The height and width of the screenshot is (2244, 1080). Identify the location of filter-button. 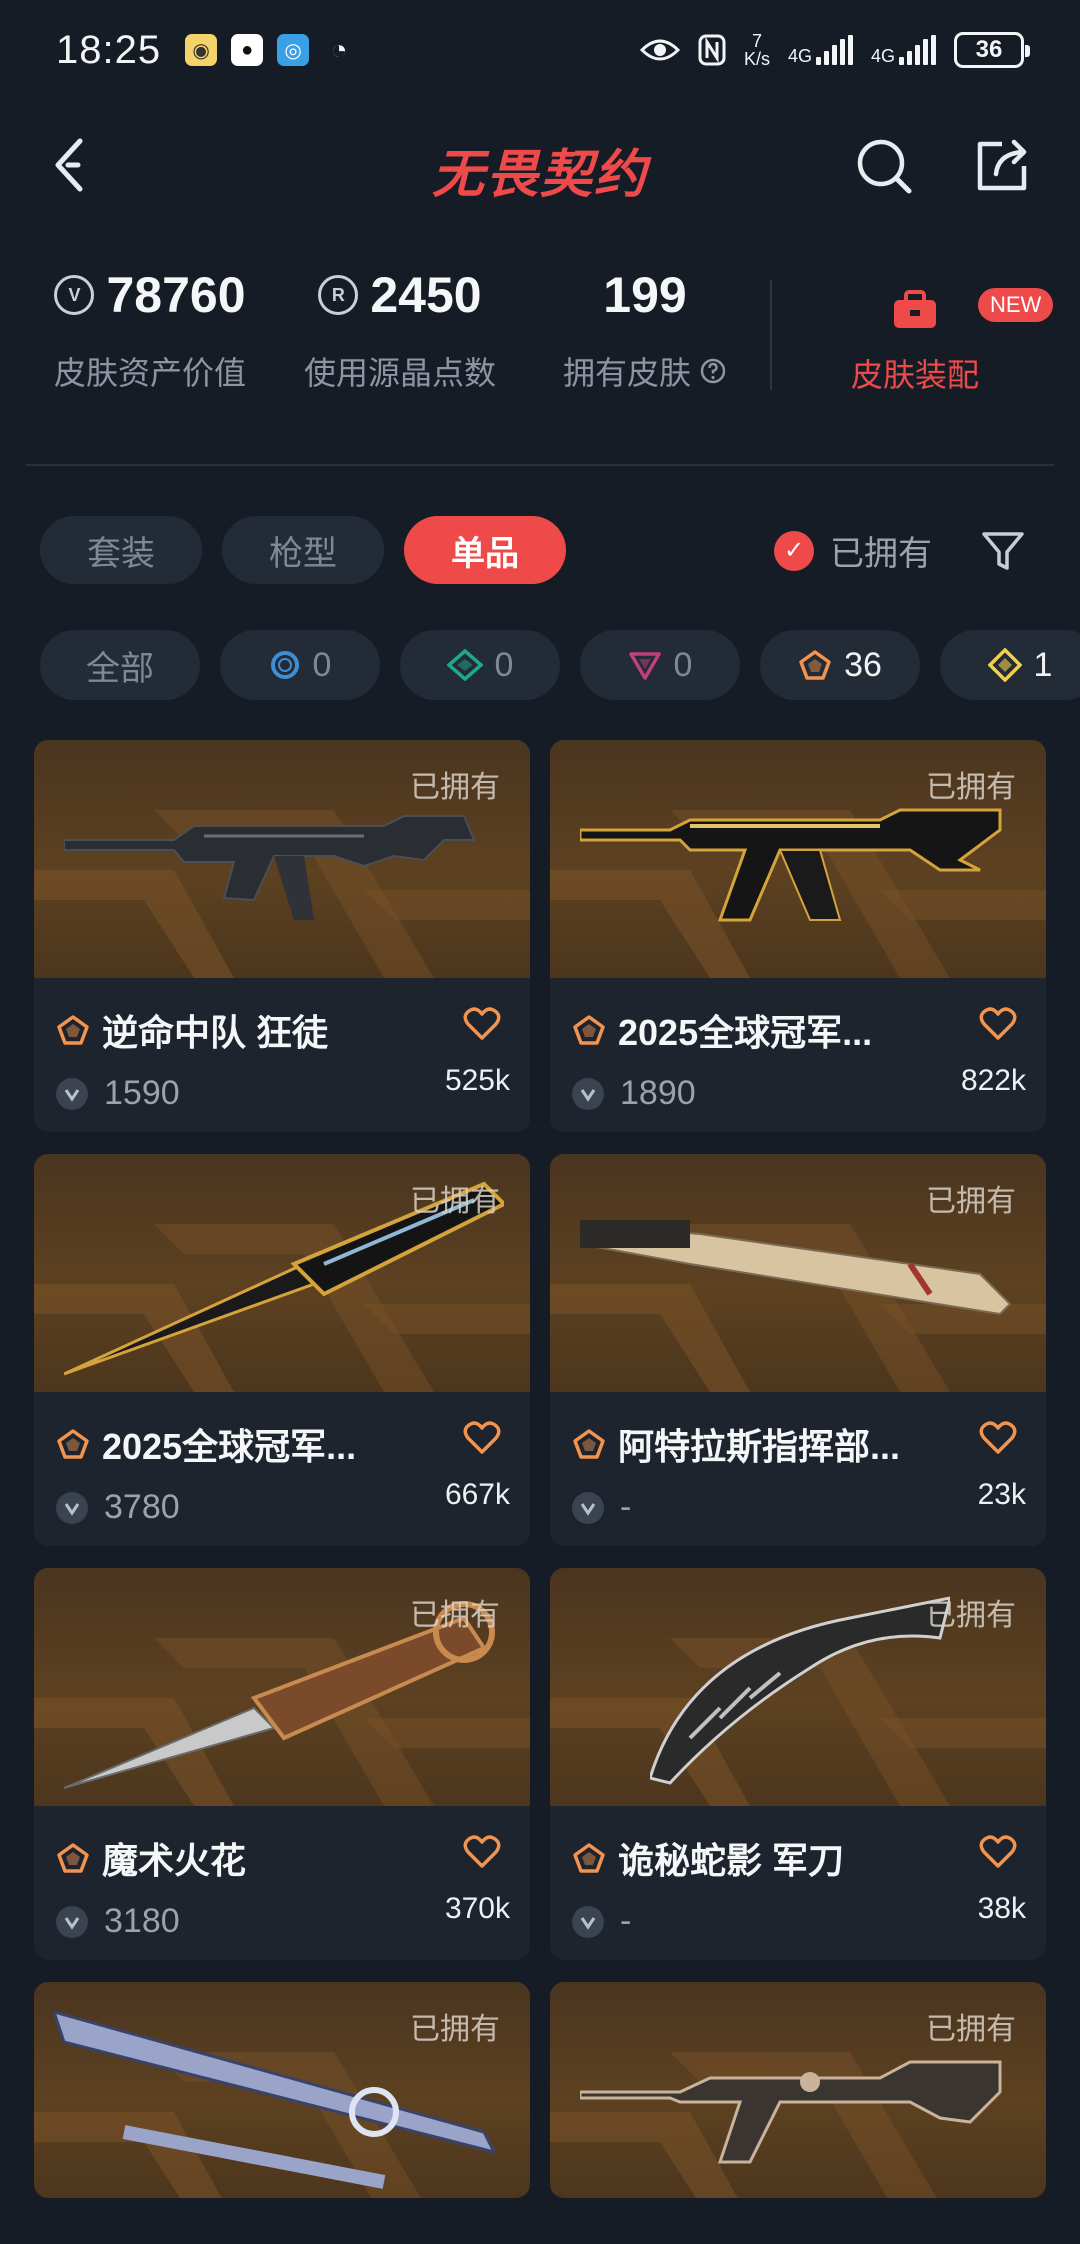
(1003, 551).